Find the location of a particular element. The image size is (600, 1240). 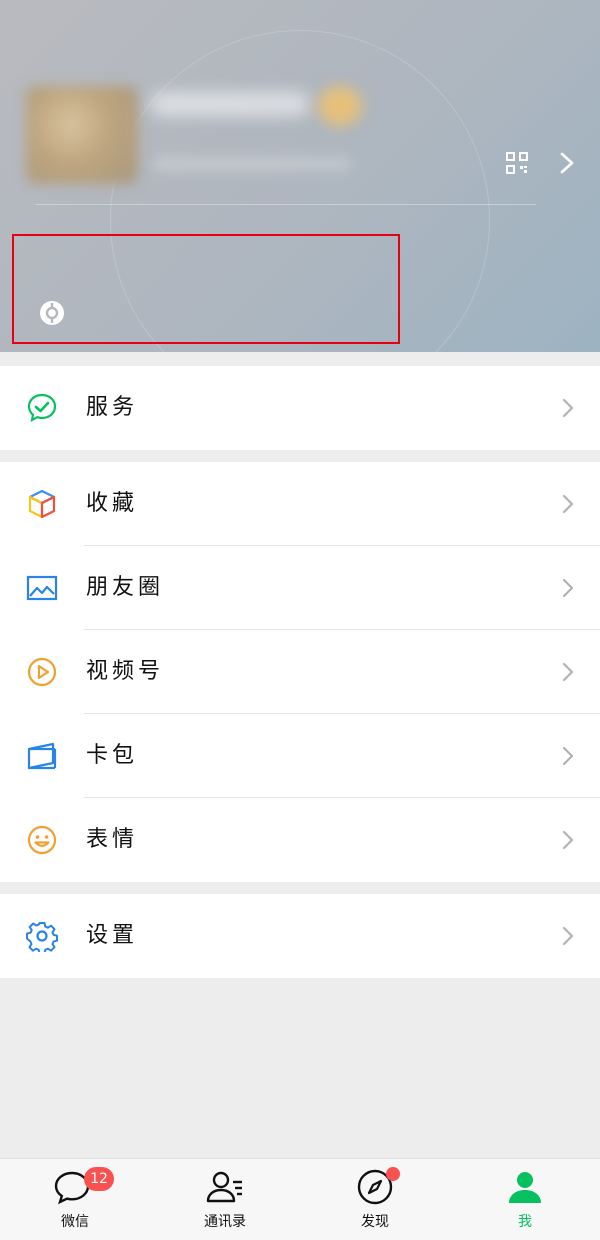

menu-label-cards: 卡包 is located at coordinates (112, 755).